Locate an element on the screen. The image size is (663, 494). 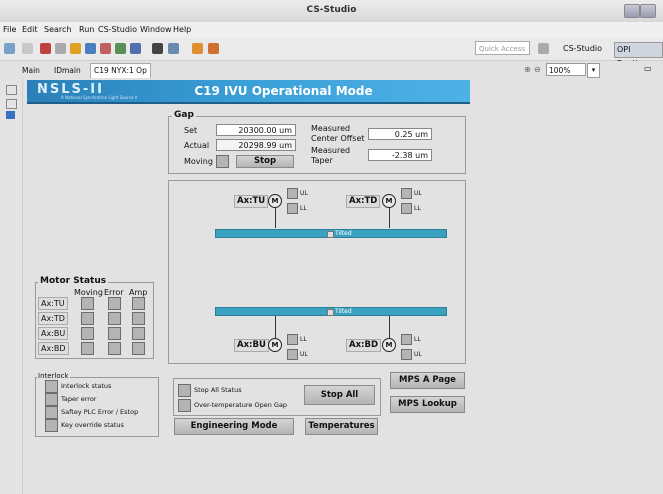
stop-all-button: Stop All is located at coordinates (339, 395).